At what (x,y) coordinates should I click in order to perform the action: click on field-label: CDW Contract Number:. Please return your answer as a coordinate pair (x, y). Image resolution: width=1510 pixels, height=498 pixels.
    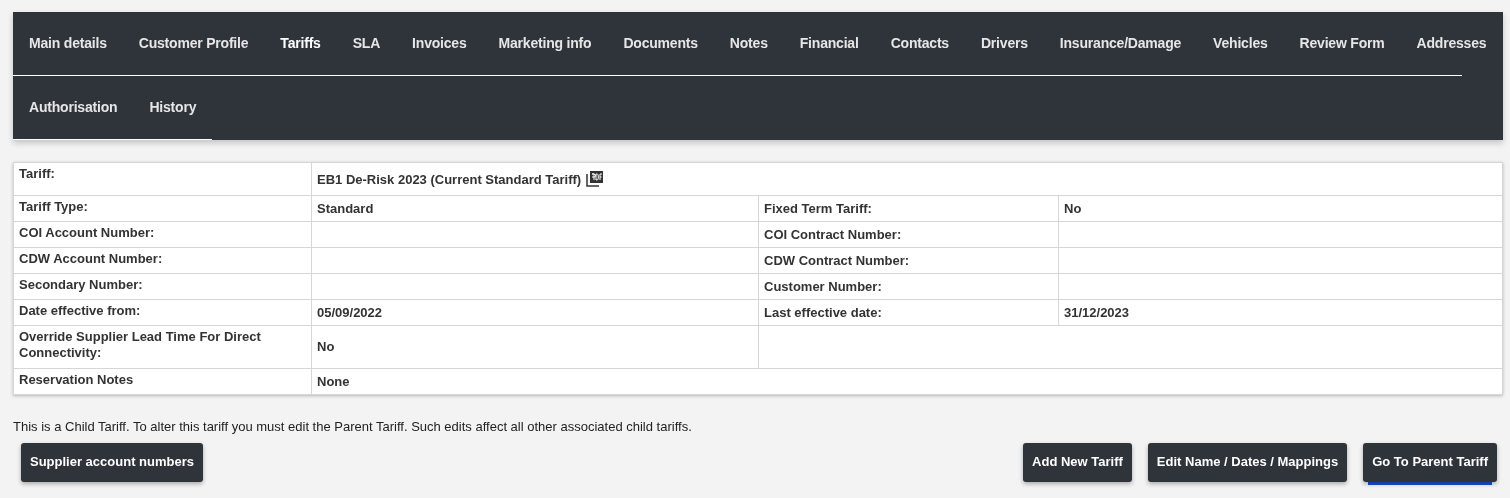
    Looking at the image, I should click on (908, 260).